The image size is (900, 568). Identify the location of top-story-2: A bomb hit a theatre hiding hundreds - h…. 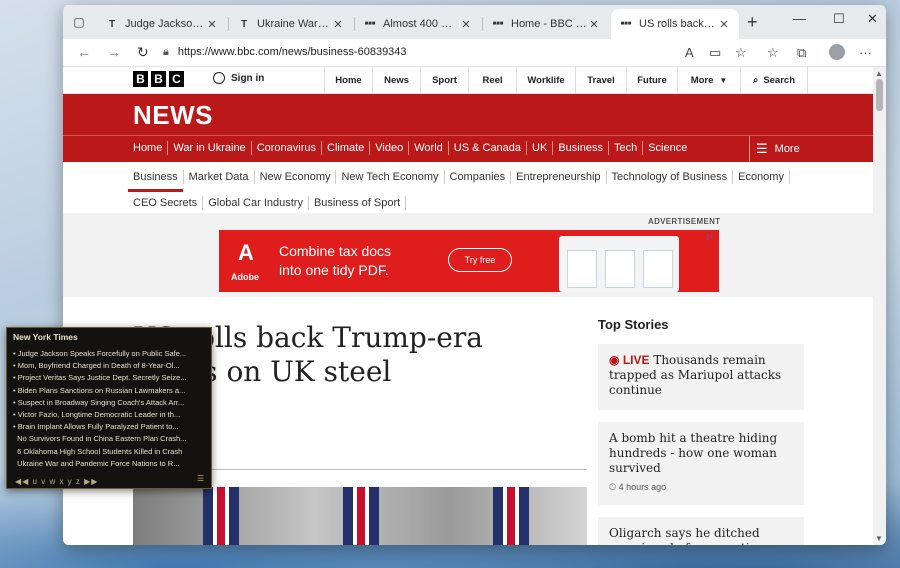
(701, 463).